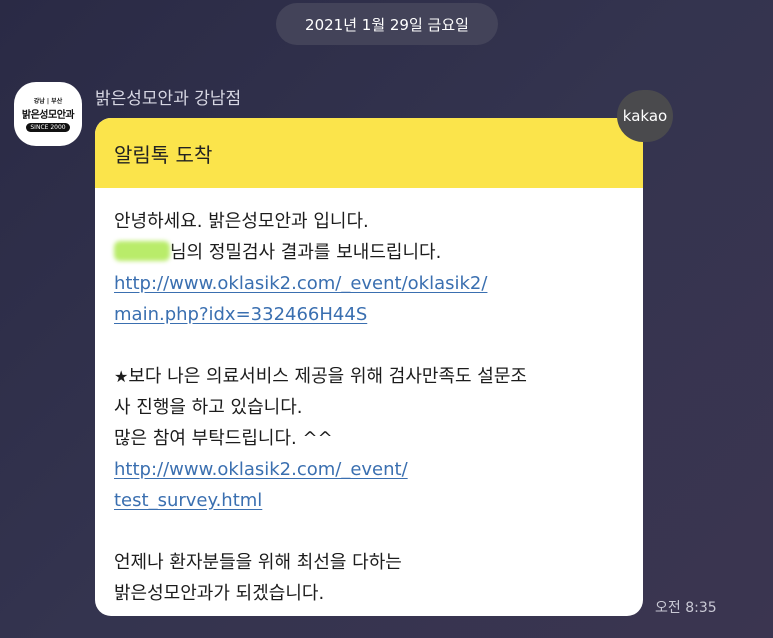  Describe the element at coordinates (300, 283) in the screenshot. I see `result-link-part1: http://www.oklasik2.com/_event/oklasik2/` at that location.